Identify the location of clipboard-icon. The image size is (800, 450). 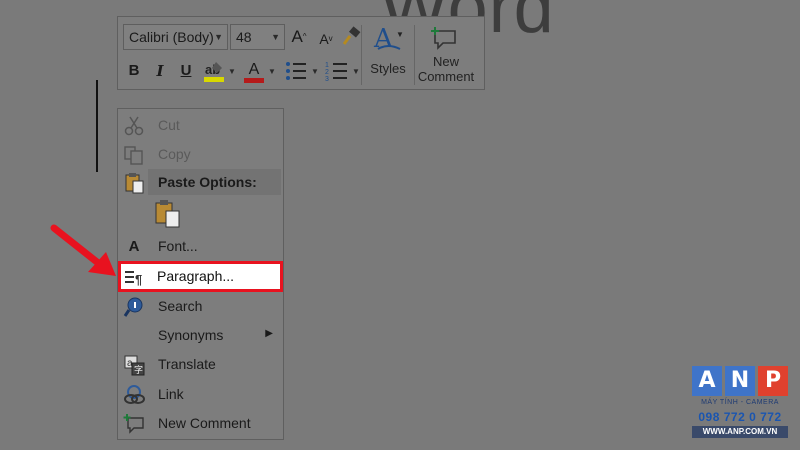
(167, 214).